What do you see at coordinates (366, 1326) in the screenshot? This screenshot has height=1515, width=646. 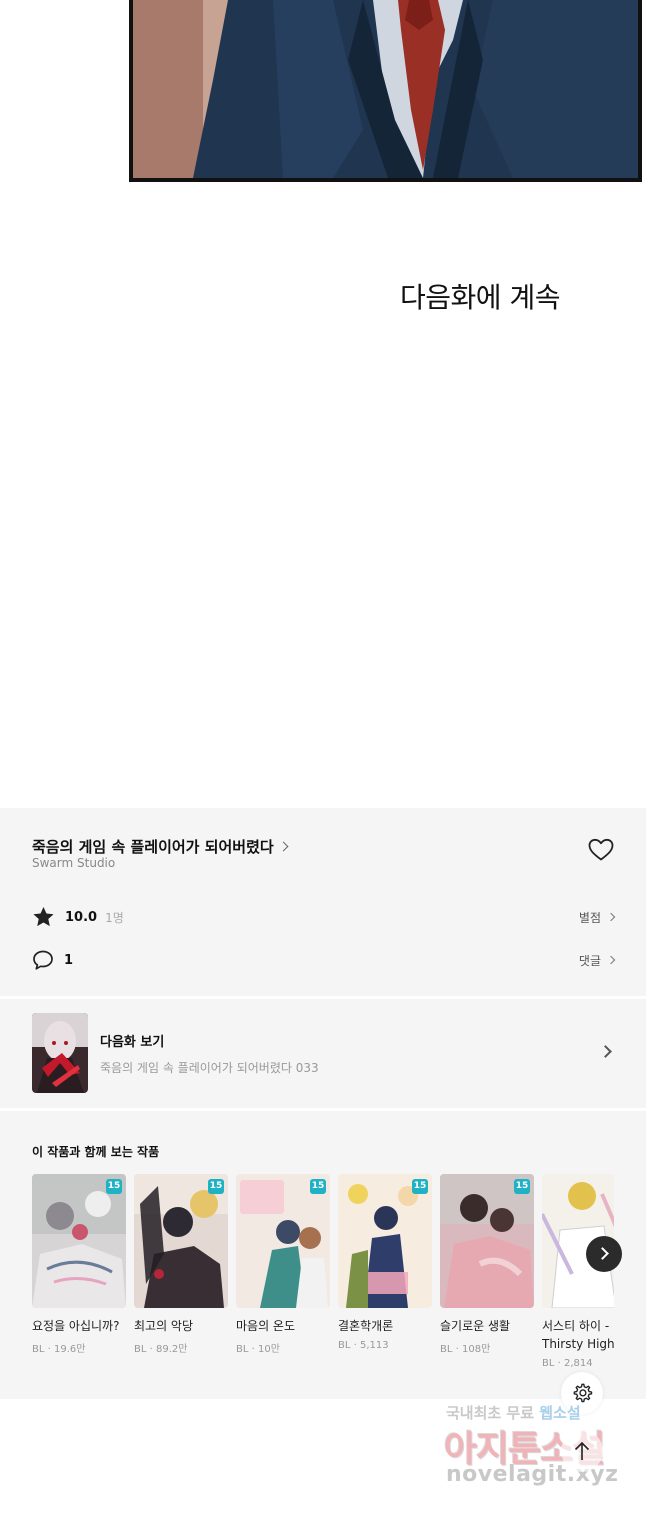 I see `recommendation-title: 결혼학개론` at bounding box center [366, 1326].